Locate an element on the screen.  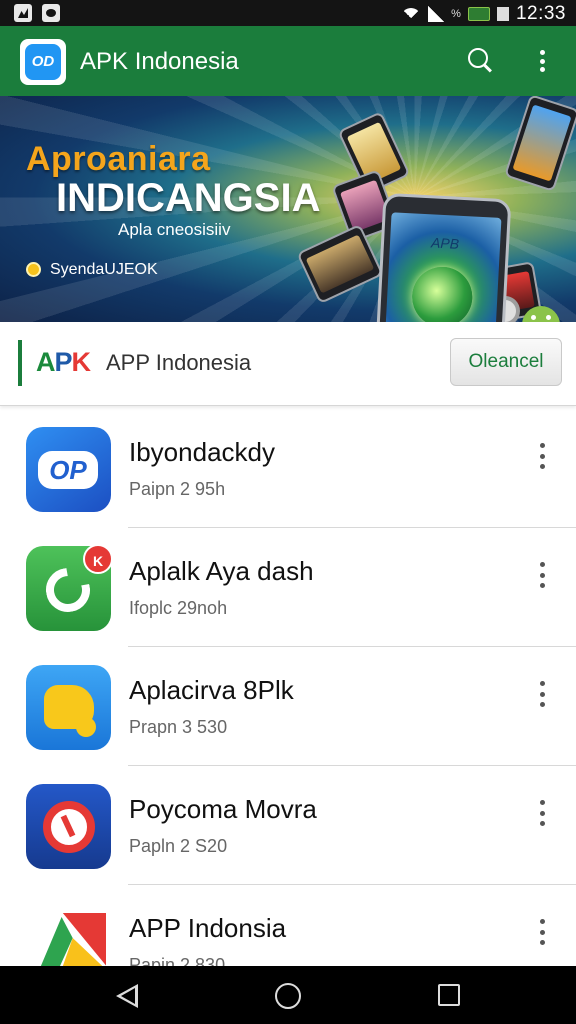
wifi-icon is located at coordinates (411, 14).